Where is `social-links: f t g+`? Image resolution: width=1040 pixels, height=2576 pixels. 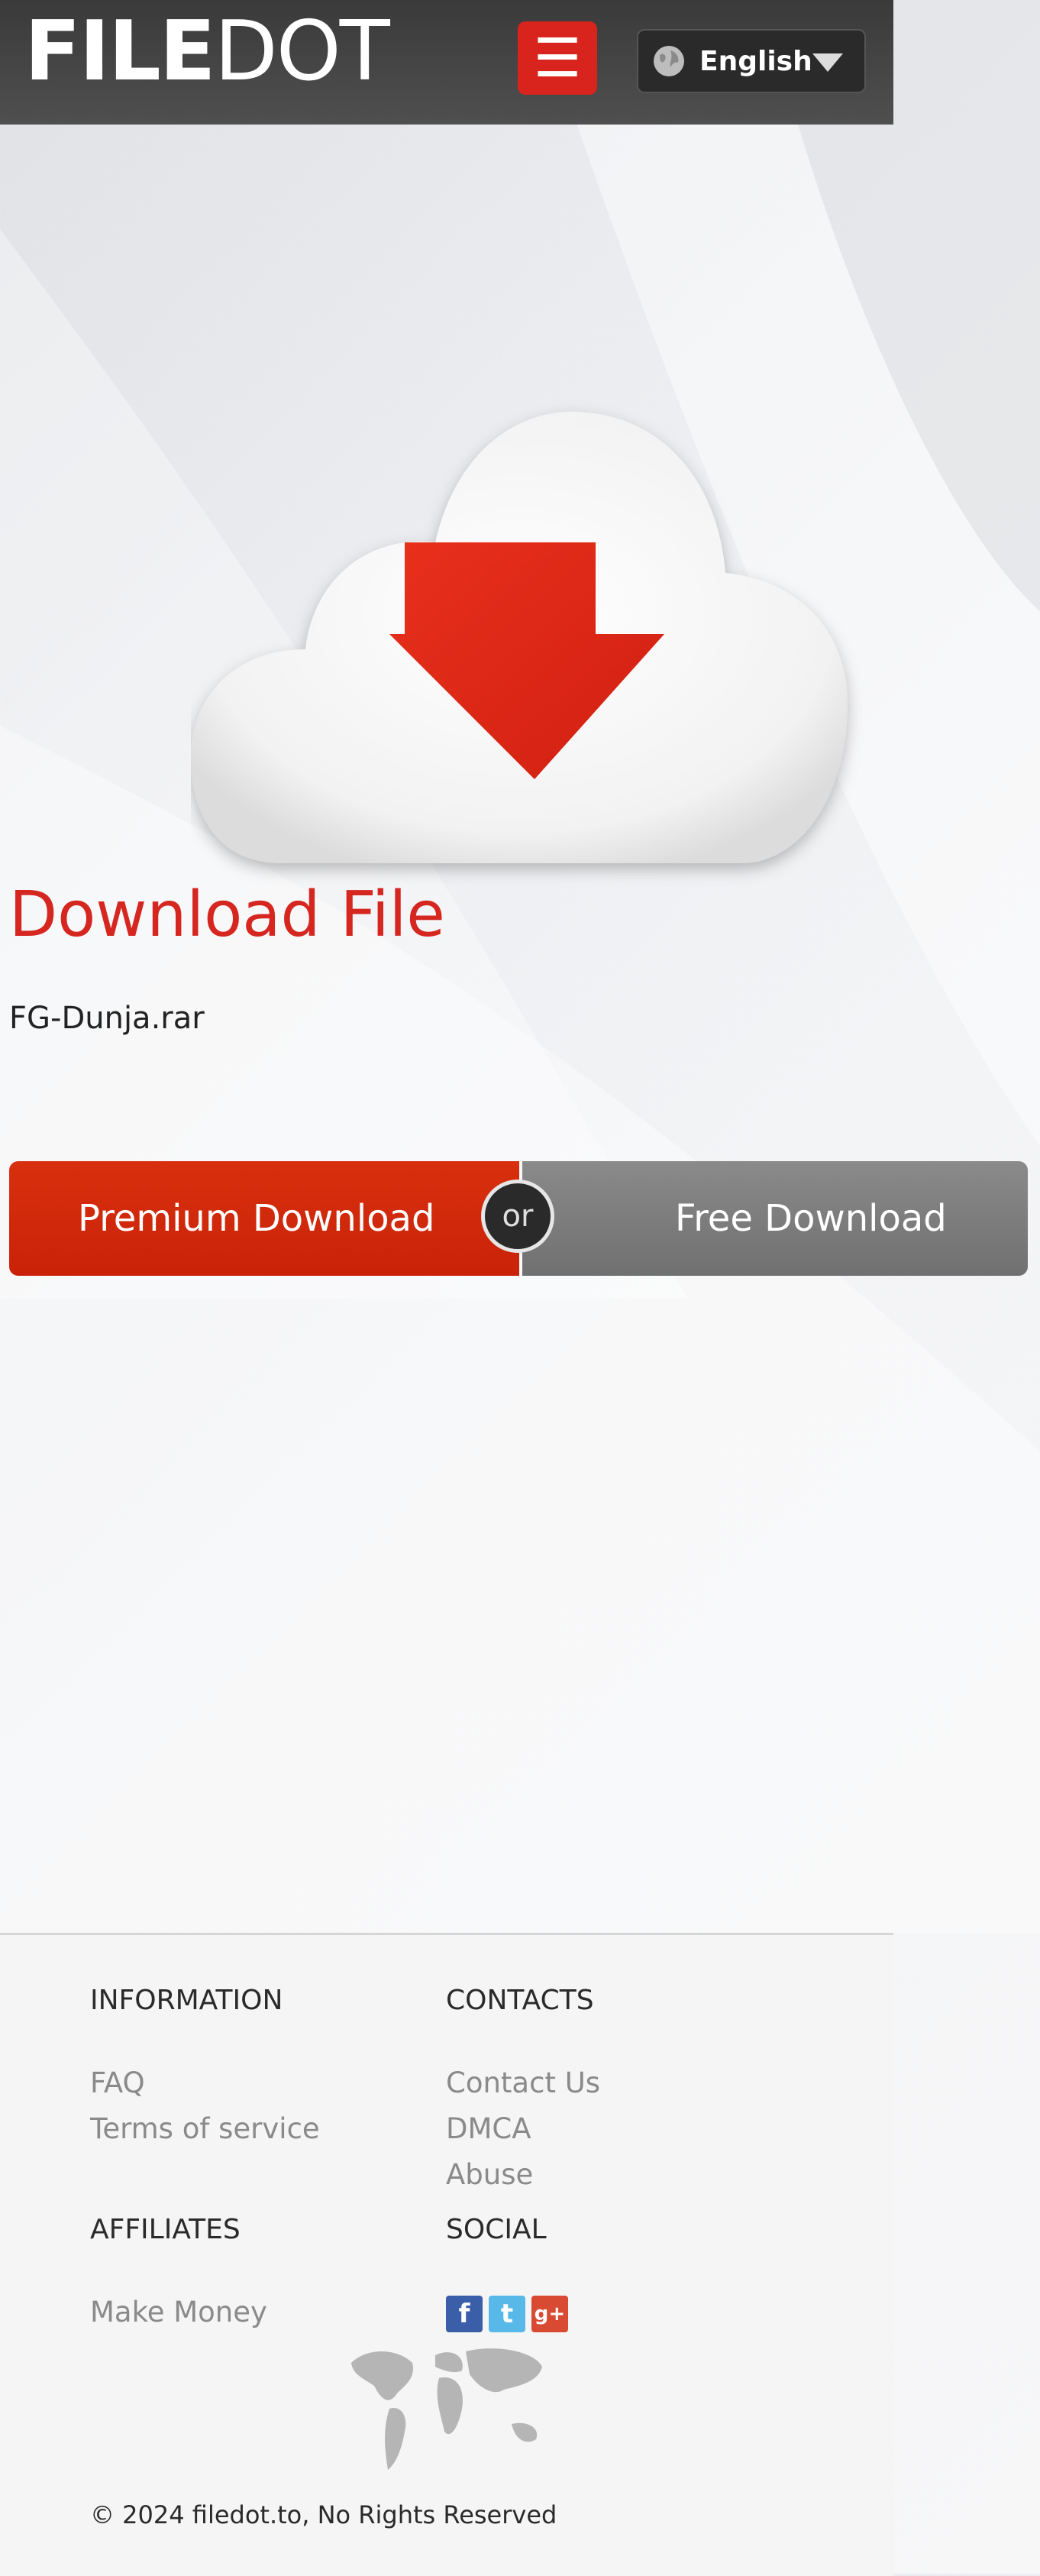 social-links: f t g+ is located at coordinates (507, 2314).